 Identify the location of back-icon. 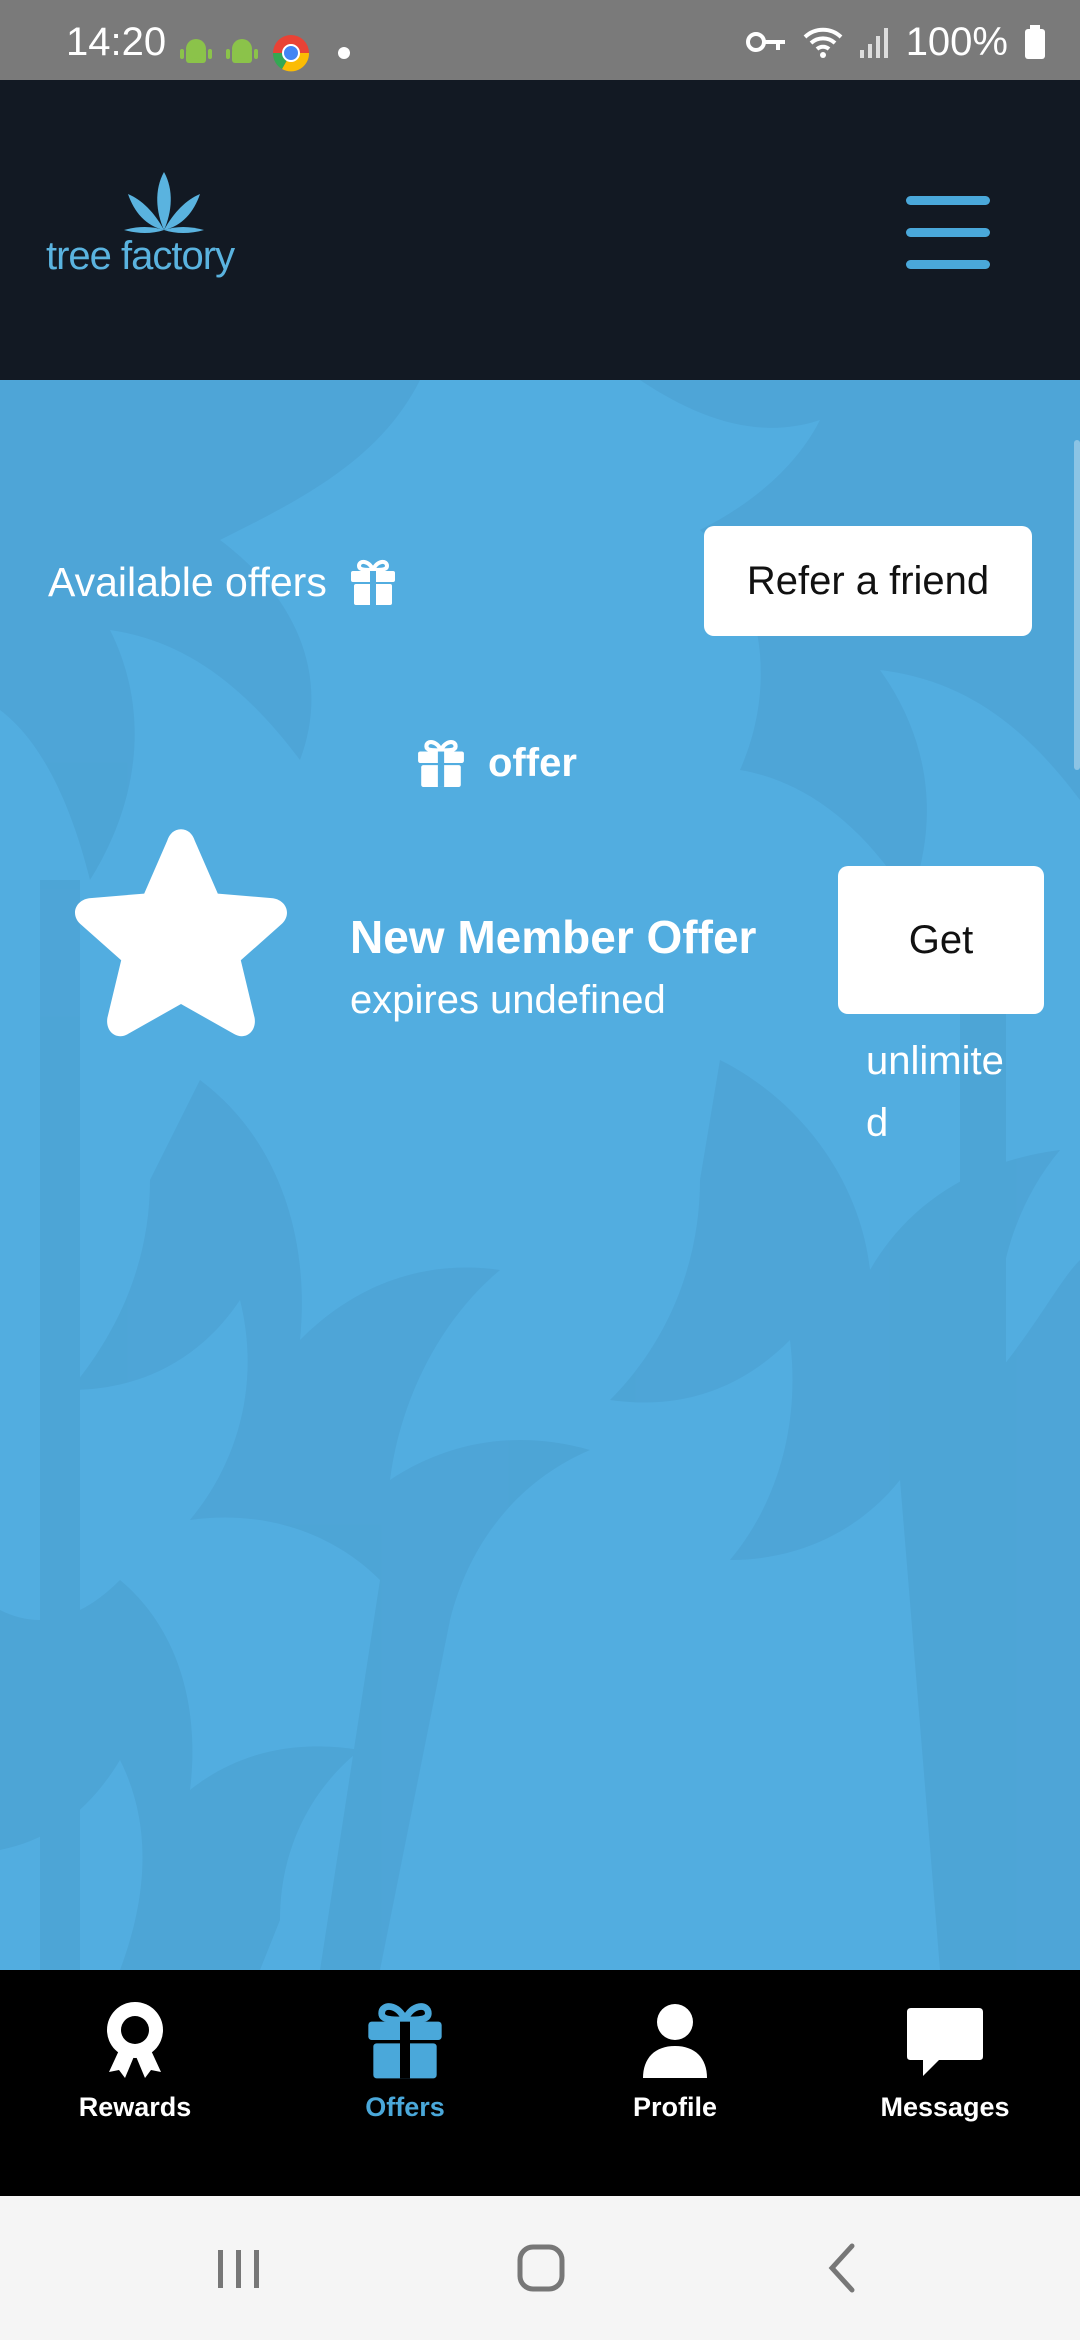
(843, 2268).